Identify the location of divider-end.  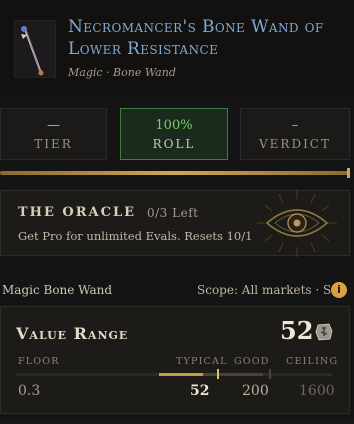
(348, 173).